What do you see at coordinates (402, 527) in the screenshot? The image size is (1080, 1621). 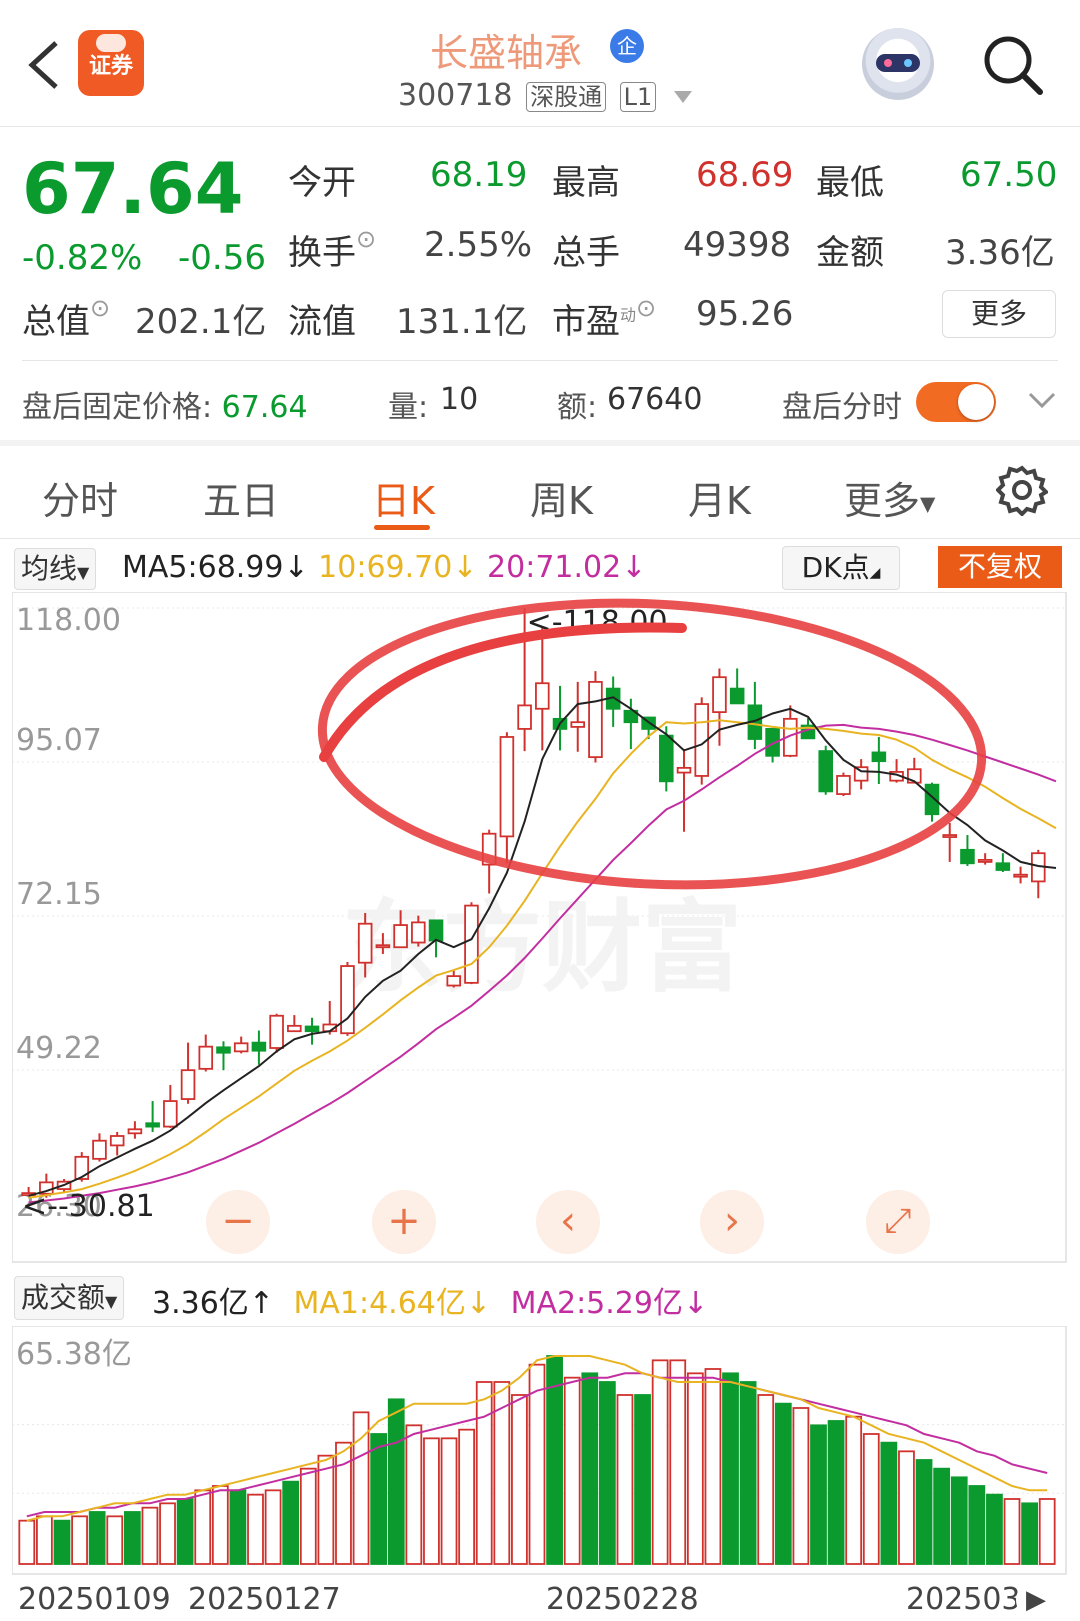 I see `tab-active-underline` at bounding box center [402, 527].